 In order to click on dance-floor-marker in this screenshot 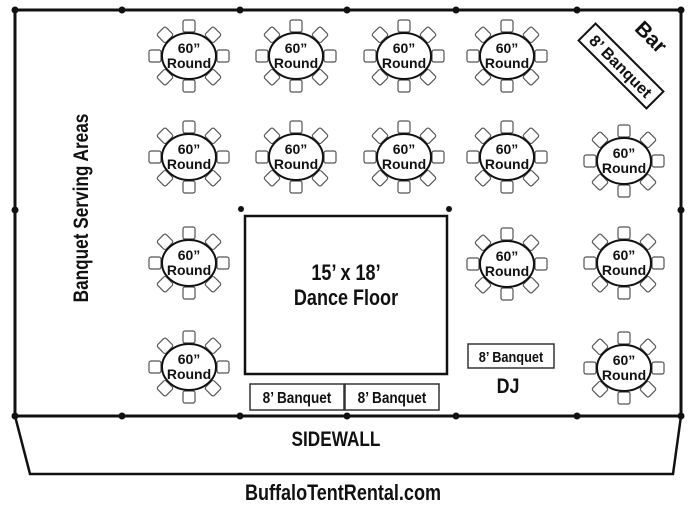, I will do `click(449, 209)`.